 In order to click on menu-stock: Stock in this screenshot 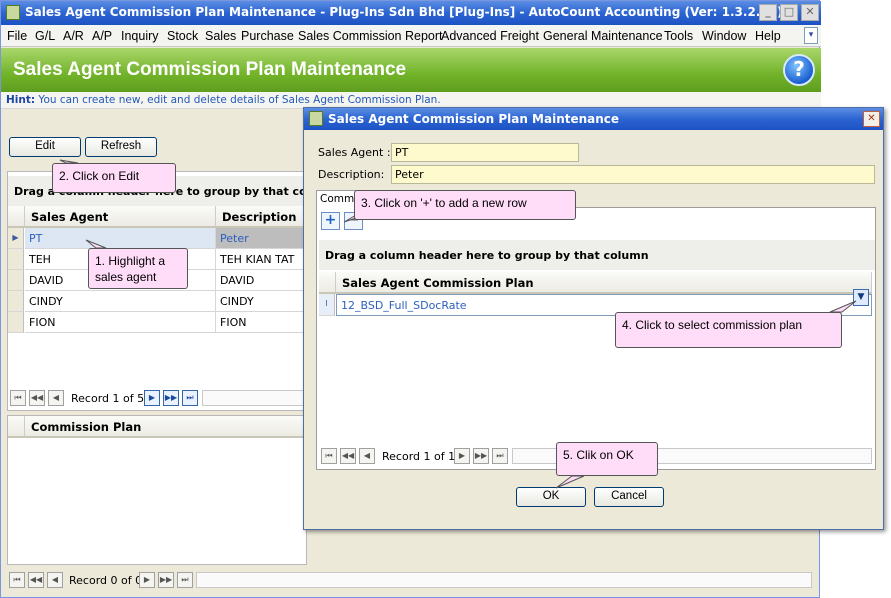, I will do `click(182, 36)`.